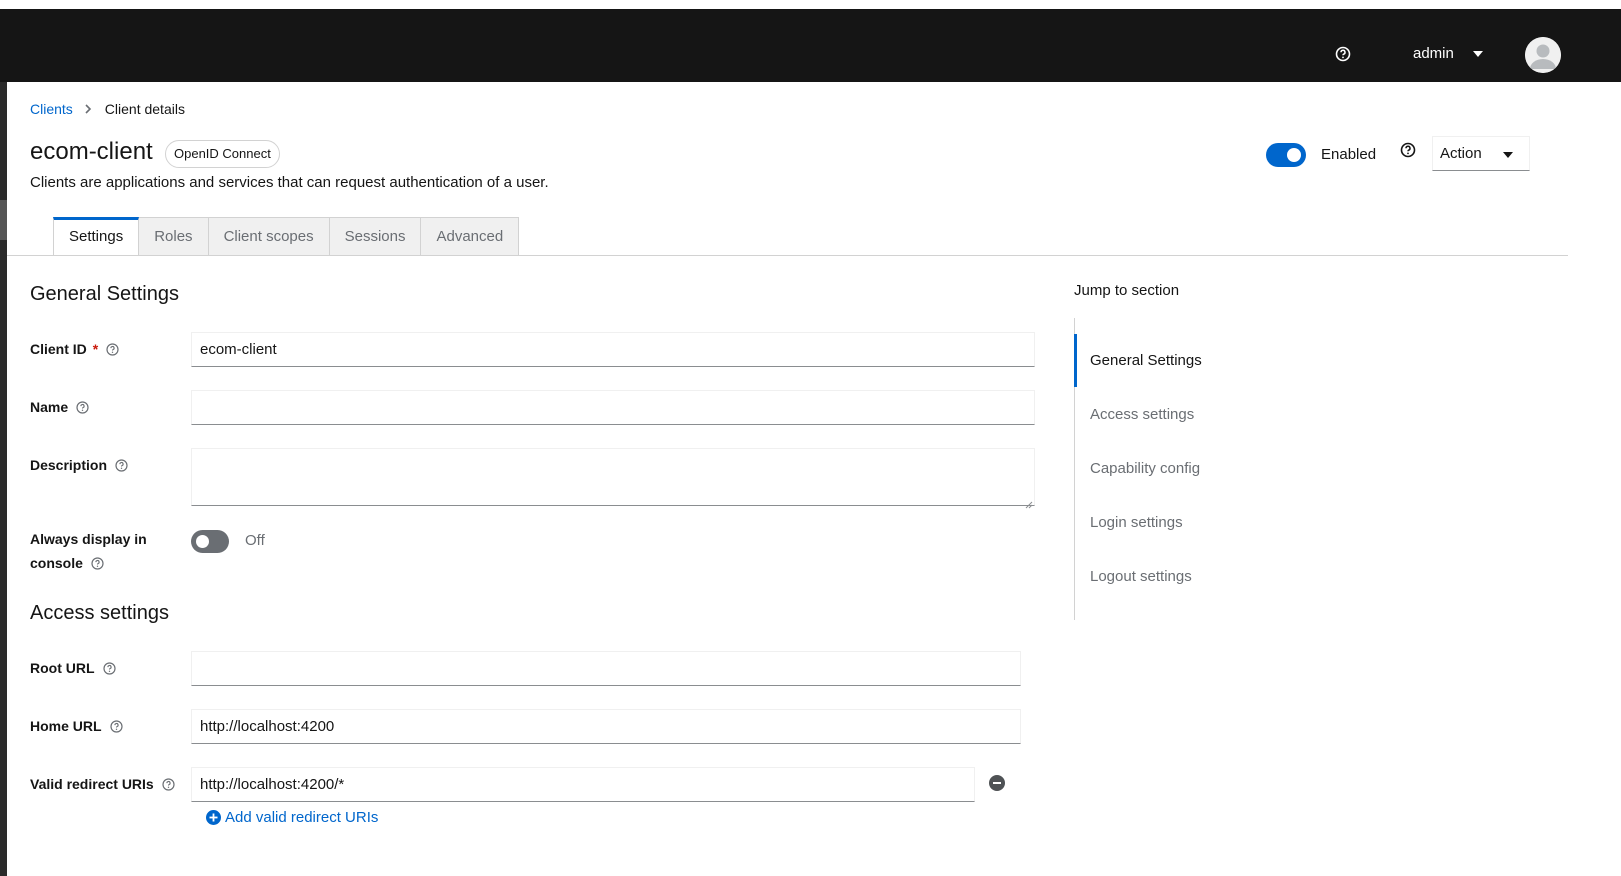 The height and width of the screenshot is (876, 1621). I want to click on breadcrumb-current: Client details, so click(144, 109).